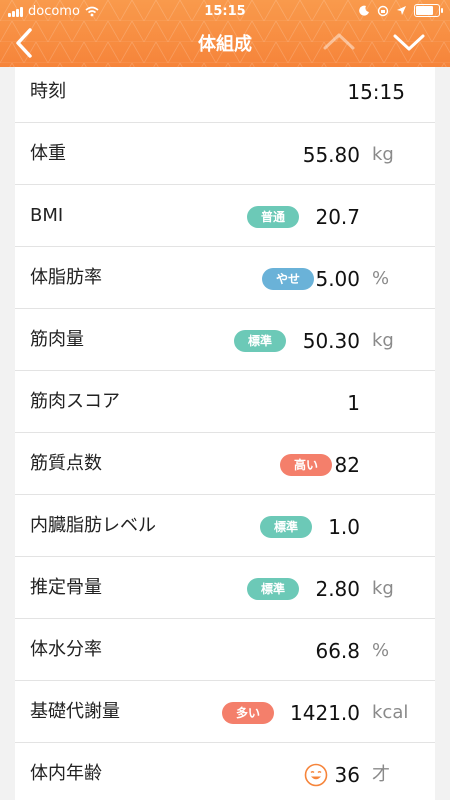 The height and width of the screenshot is (800, 450). I want to click on list-item-muscle-quality: 筋質点数 高い 82, so click(225, 464).